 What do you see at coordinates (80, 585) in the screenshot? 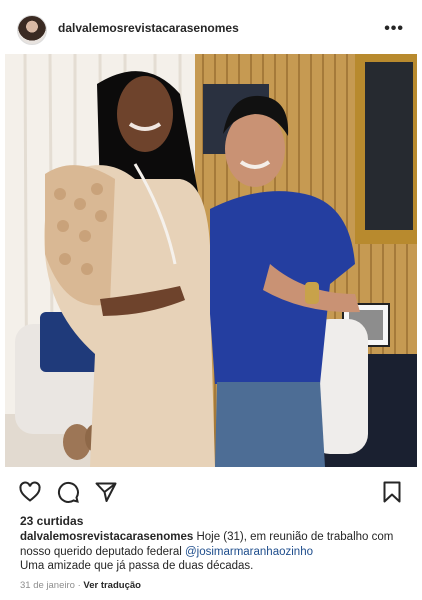
I see `post-meta: 31 de janeiro · Ver tradução` at bounding box center [80, 585].